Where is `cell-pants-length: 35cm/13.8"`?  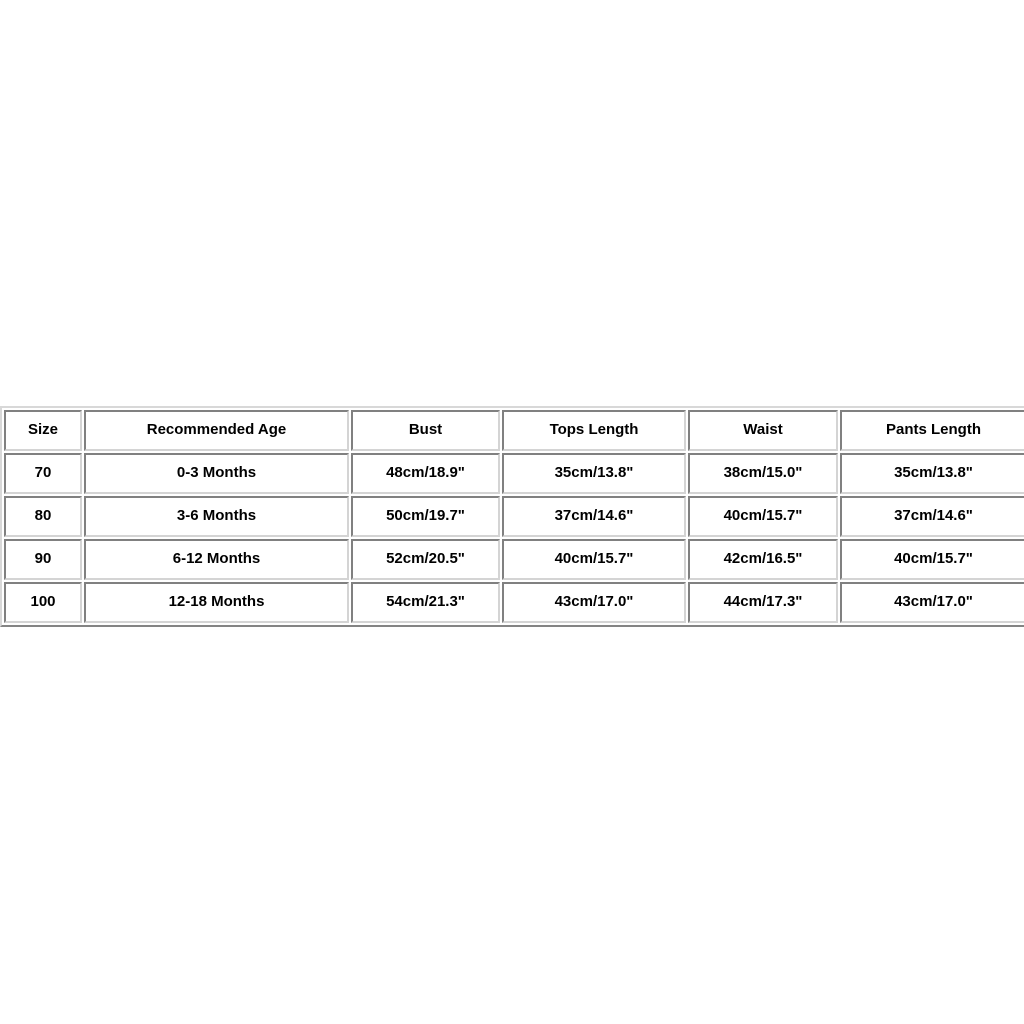
cell-pants-length: 35cm/13.8" is located at coordinates (932, 473).